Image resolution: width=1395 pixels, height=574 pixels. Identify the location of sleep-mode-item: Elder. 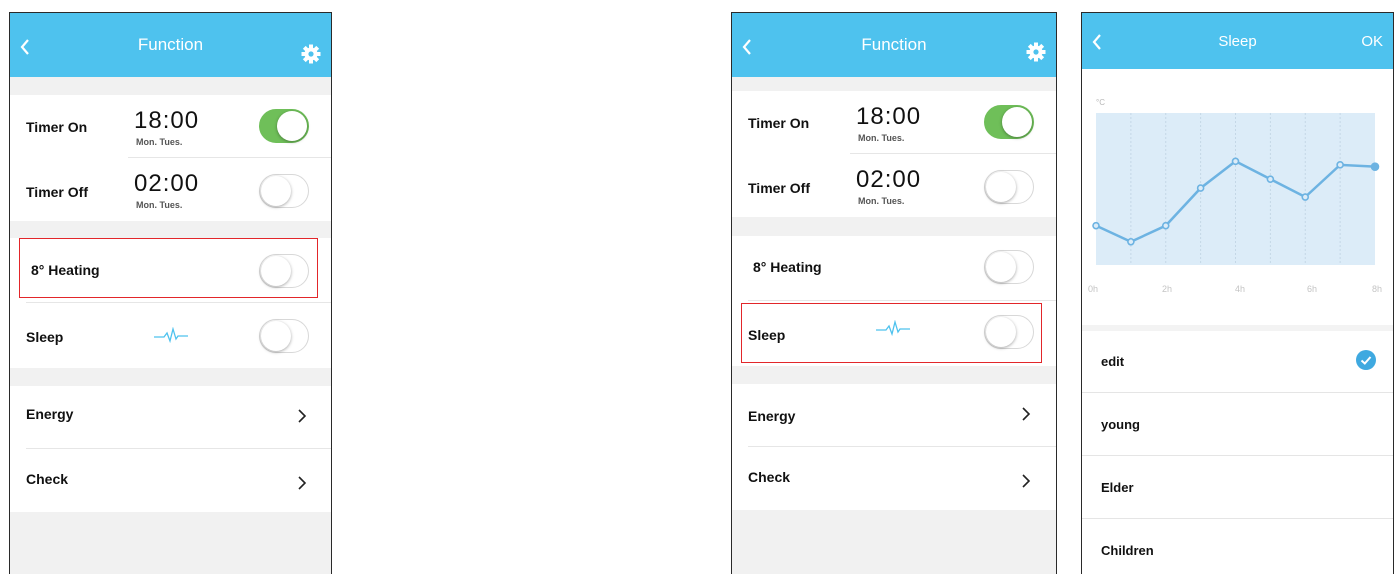
(1237, 488).